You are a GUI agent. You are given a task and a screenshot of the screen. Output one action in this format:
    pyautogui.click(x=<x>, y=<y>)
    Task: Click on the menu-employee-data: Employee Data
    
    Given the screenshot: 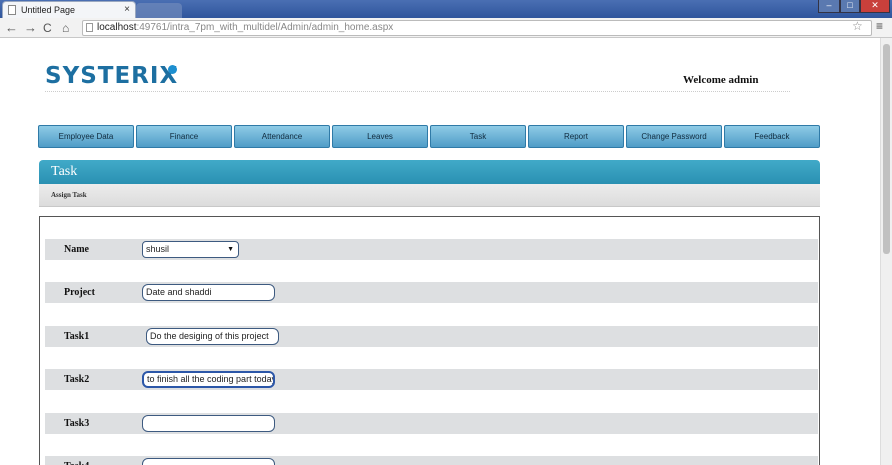 What is the action you would take?
    pyautogui.click(x=86, y=136)
    